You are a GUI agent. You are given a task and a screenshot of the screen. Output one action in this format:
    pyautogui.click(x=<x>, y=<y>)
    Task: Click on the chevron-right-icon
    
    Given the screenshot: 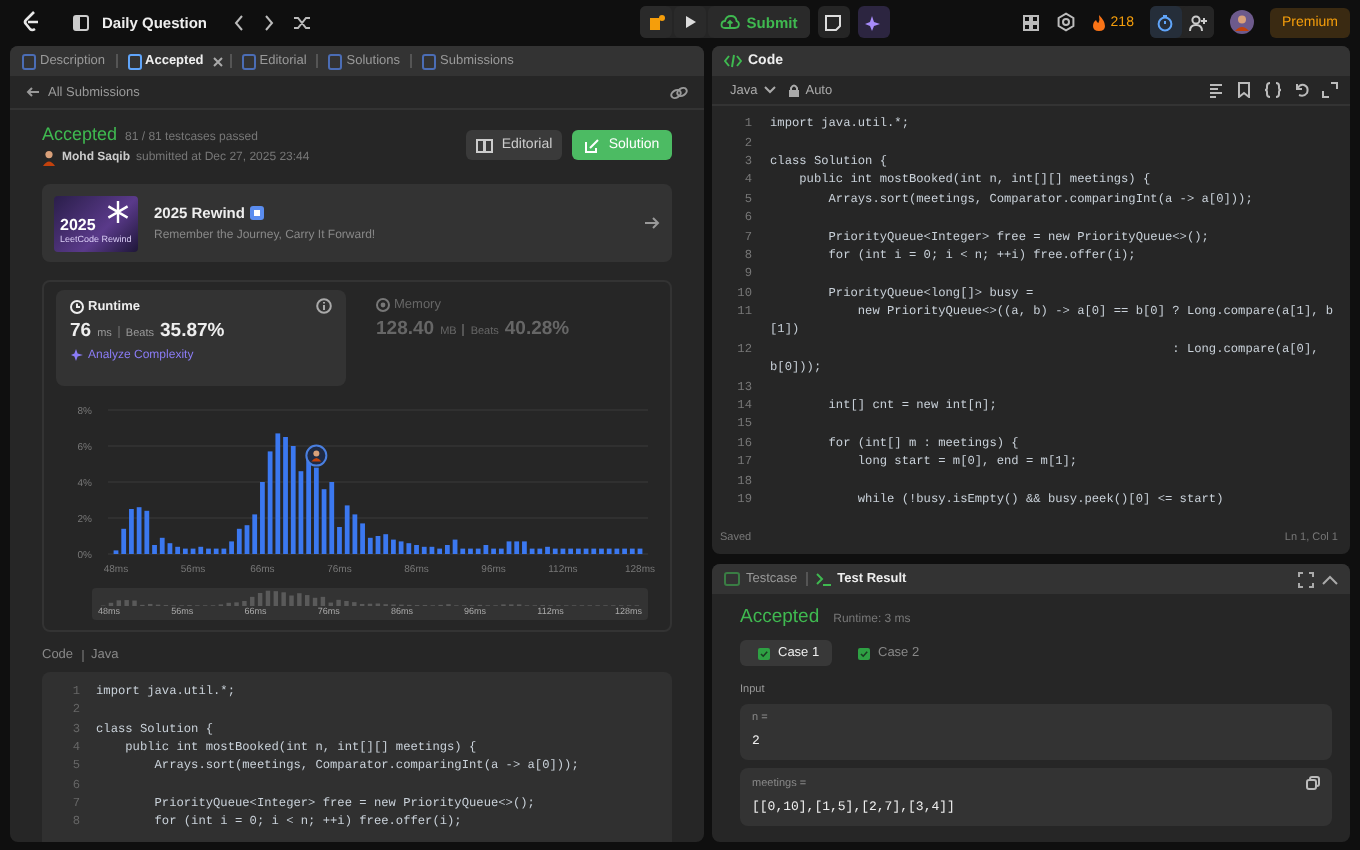 What is the action you would take?
    pyautogui.click(x=268, y=22)
    